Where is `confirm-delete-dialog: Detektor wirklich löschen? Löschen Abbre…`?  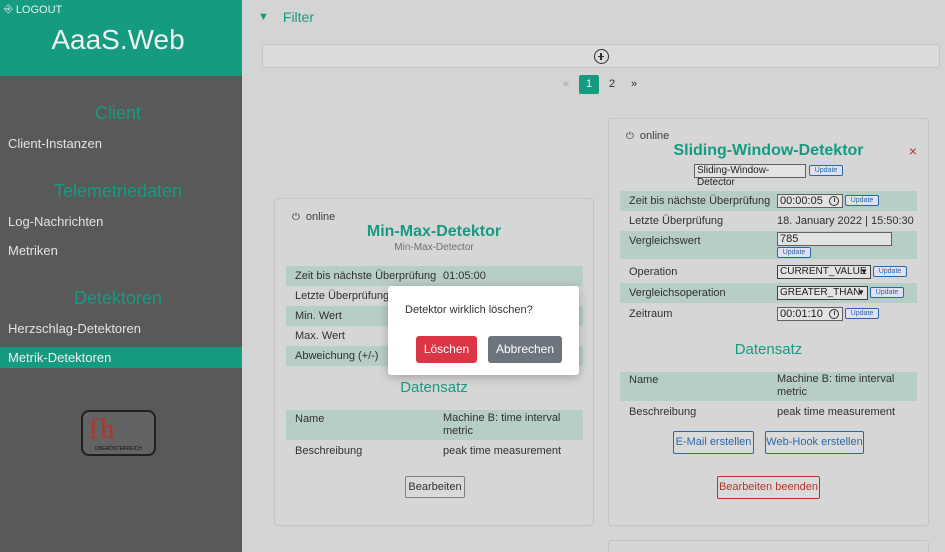
confirm-delete-dialog: Detektor wirklich löschen? Löschen Abbre… is located at coordinates (483, 330).